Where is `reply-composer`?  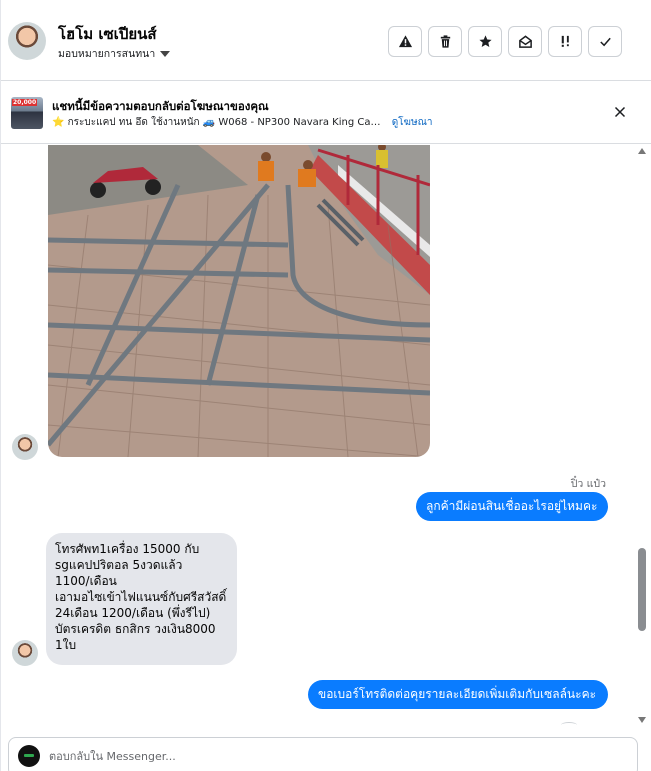 reply-composer is located at coordinates (323, 754).